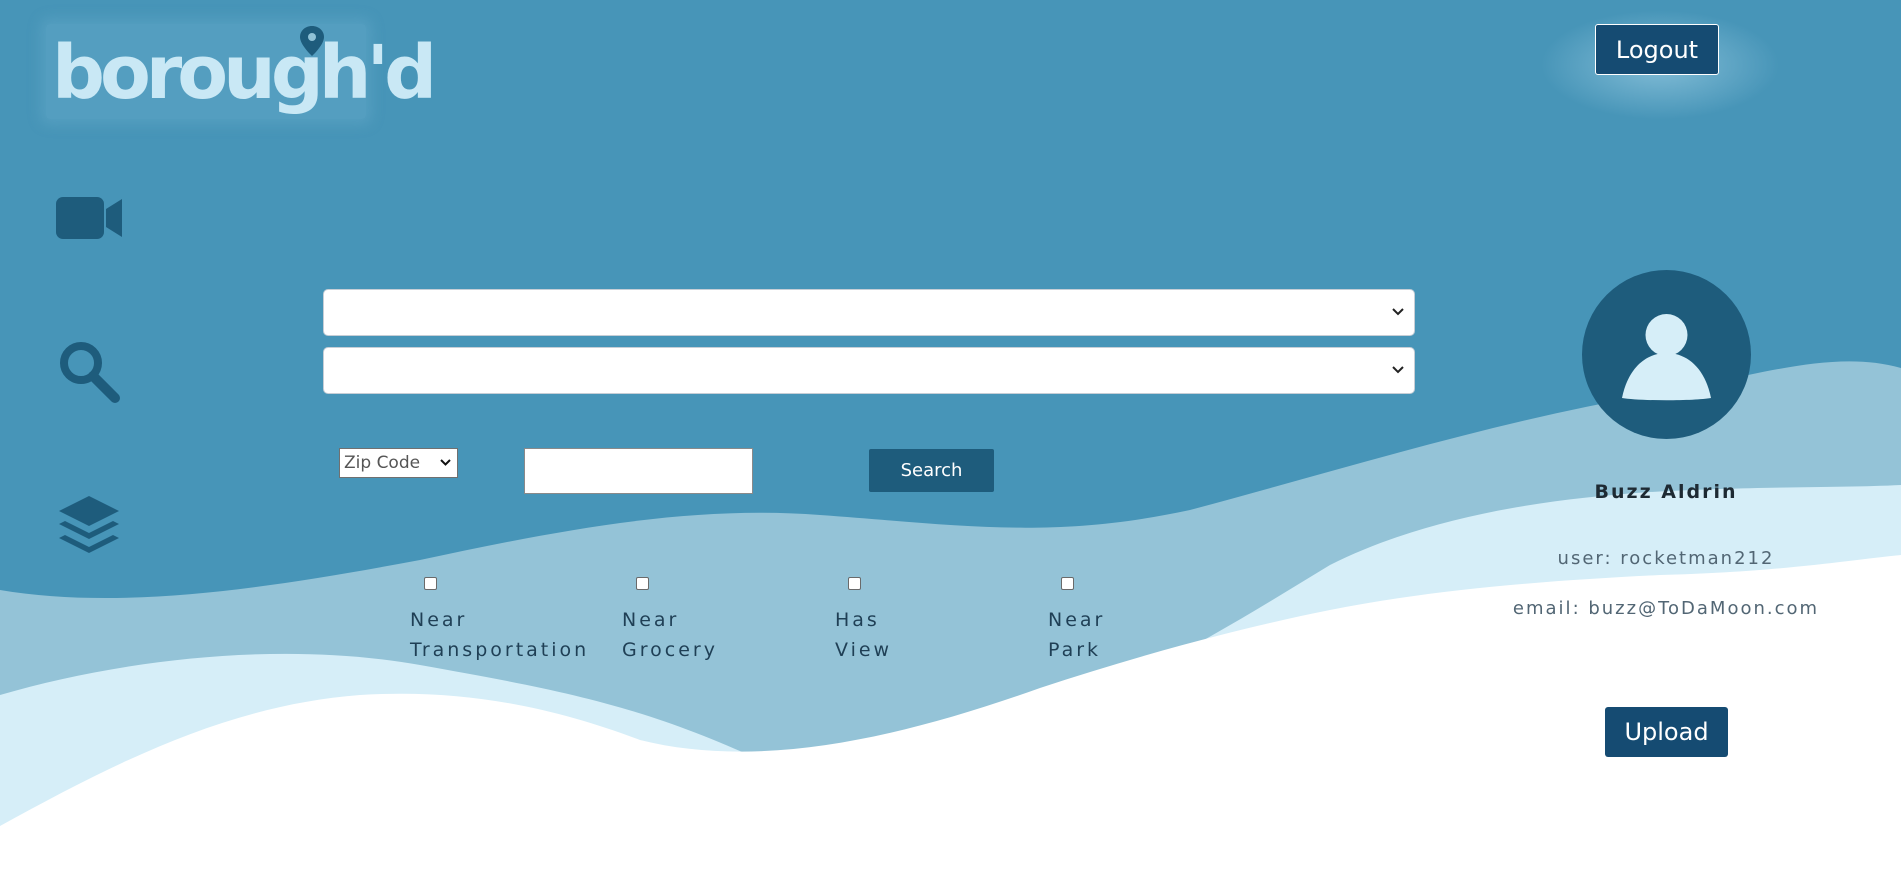 This screenshot has height=882, width=1901. Describe the element at coordinates (642, 583) in the screenshot. I see `near-grocery-checkbox` at that location.